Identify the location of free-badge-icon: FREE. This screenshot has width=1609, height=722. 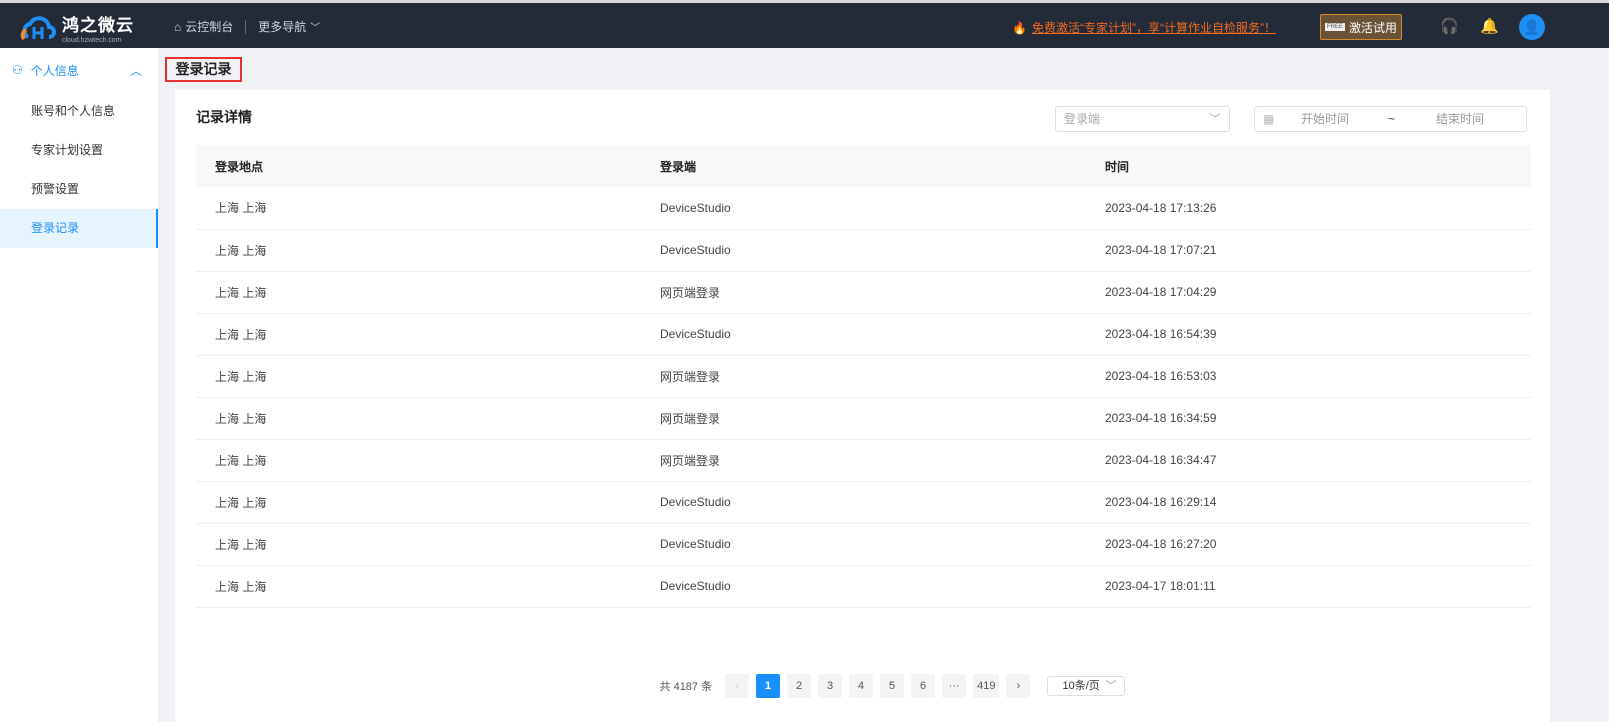
(1334, 27).